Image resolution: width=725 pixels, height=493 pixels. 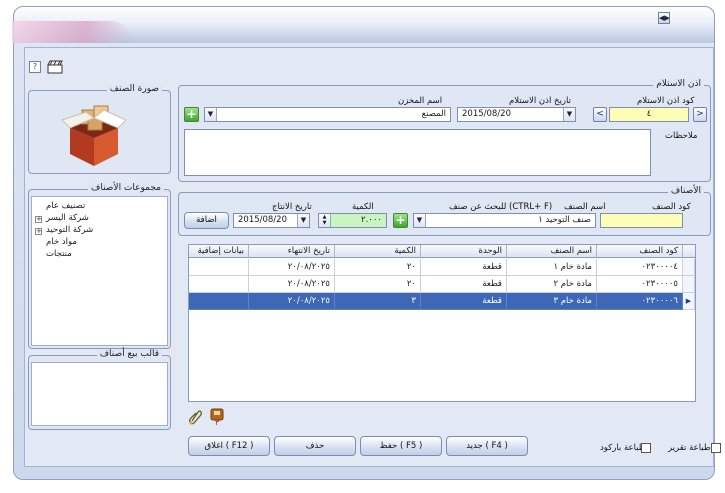 What do you see at coordinates (716, 448) in the screenshot?
I see `print-report-checkbox` at bounding box center [716, 448].